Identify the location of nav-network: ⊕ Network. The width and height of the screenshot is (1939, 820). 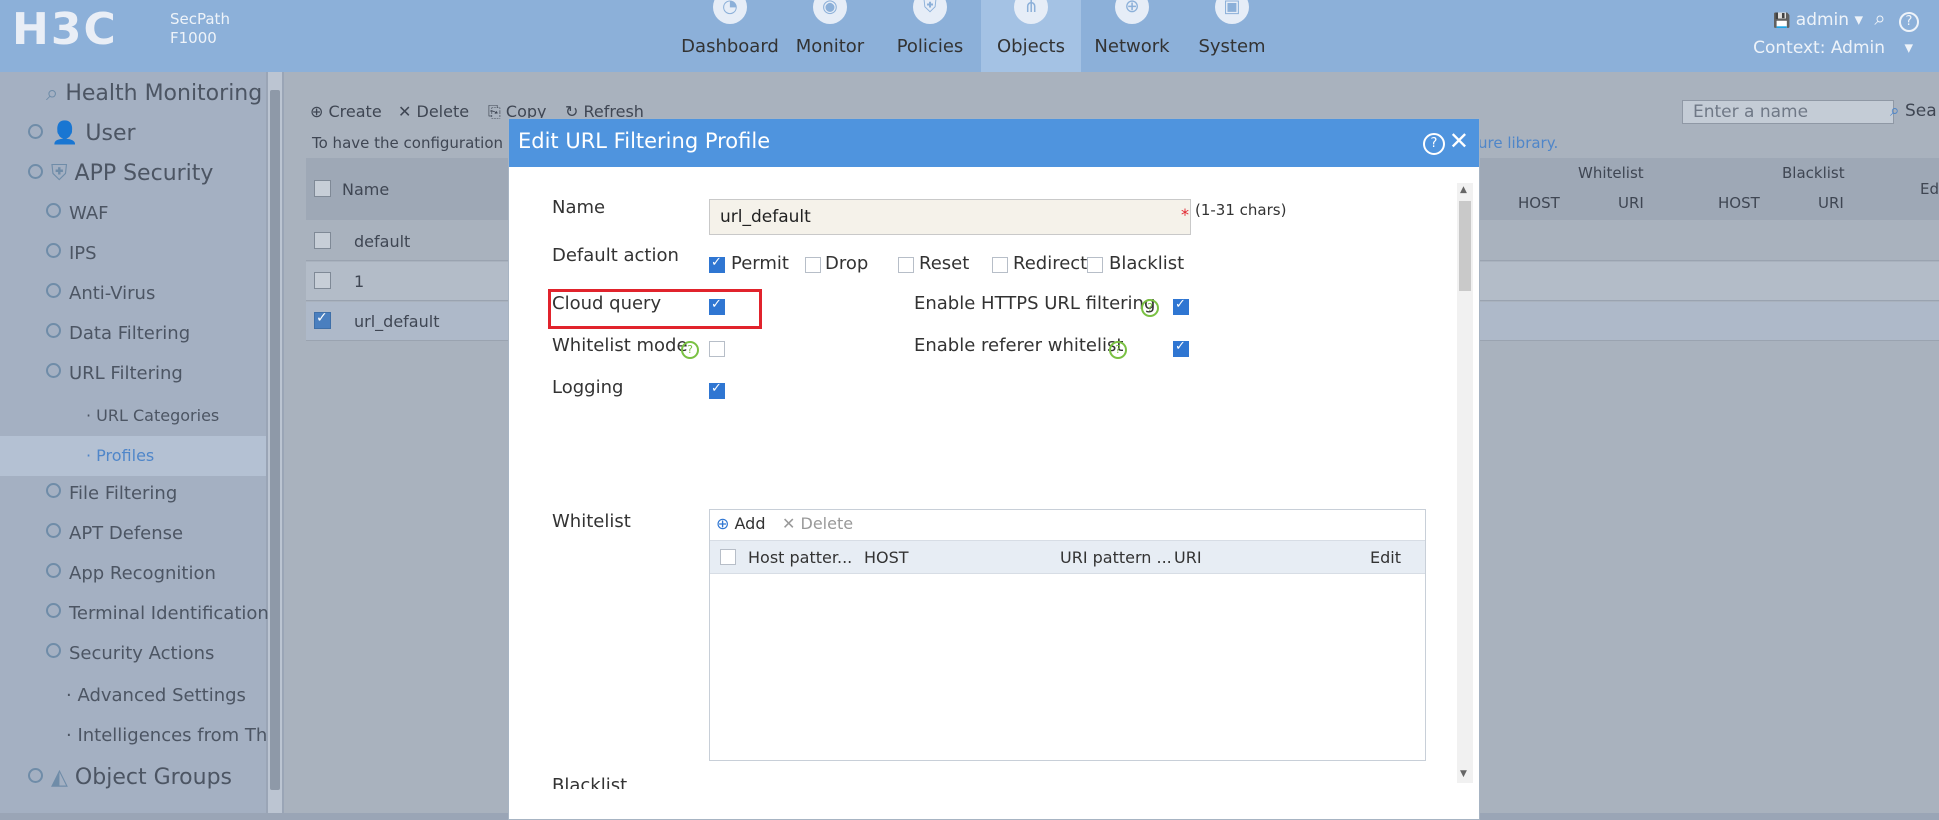
(1132, 36).